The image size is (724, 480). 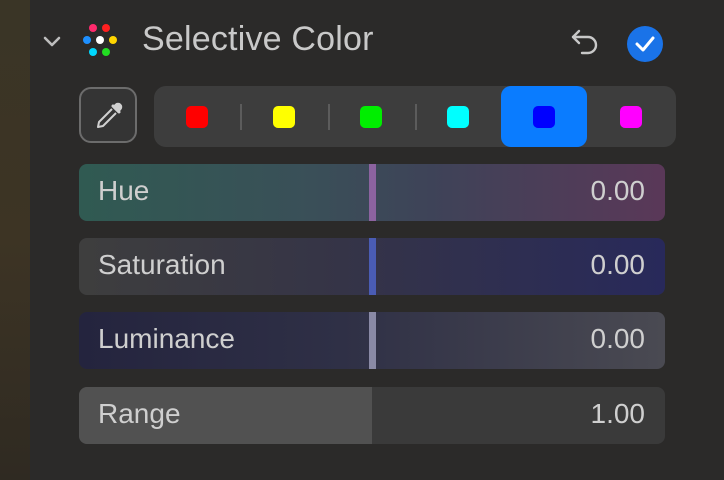 I want to click on slider-label: Saturation, so click(x=162, y=264).